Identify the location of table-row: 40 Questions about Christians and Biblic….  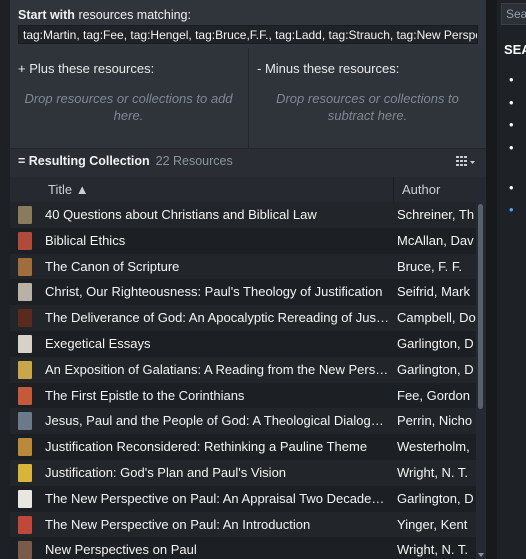
(243, 215).